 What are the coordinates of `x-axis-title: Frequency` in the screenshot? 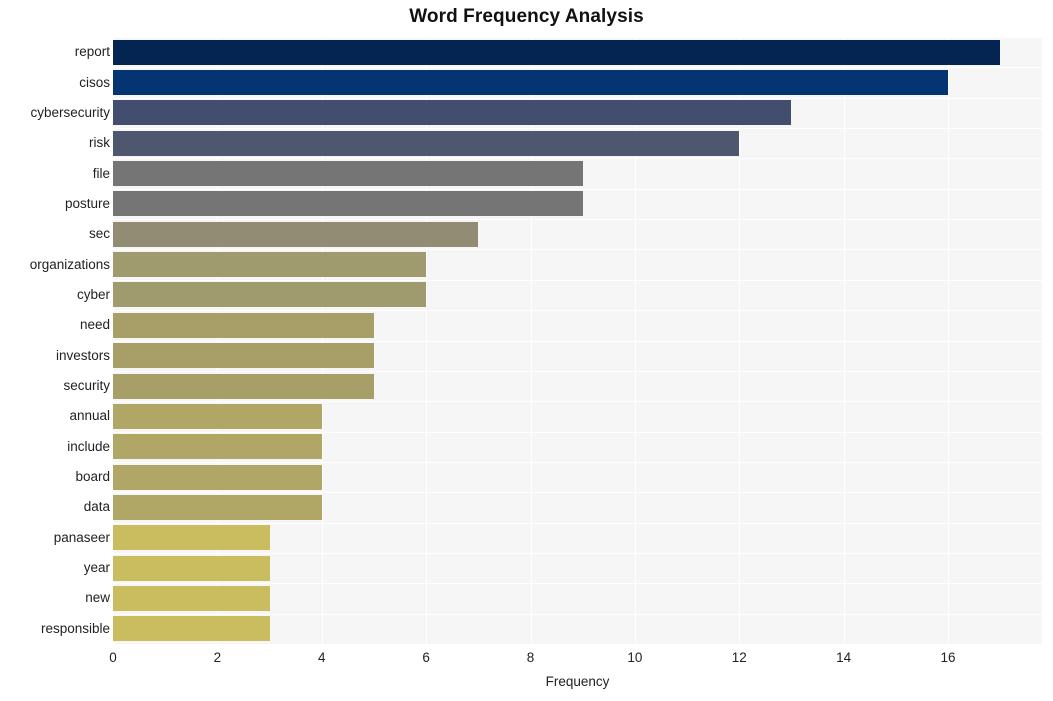 It's located at (577, 681).